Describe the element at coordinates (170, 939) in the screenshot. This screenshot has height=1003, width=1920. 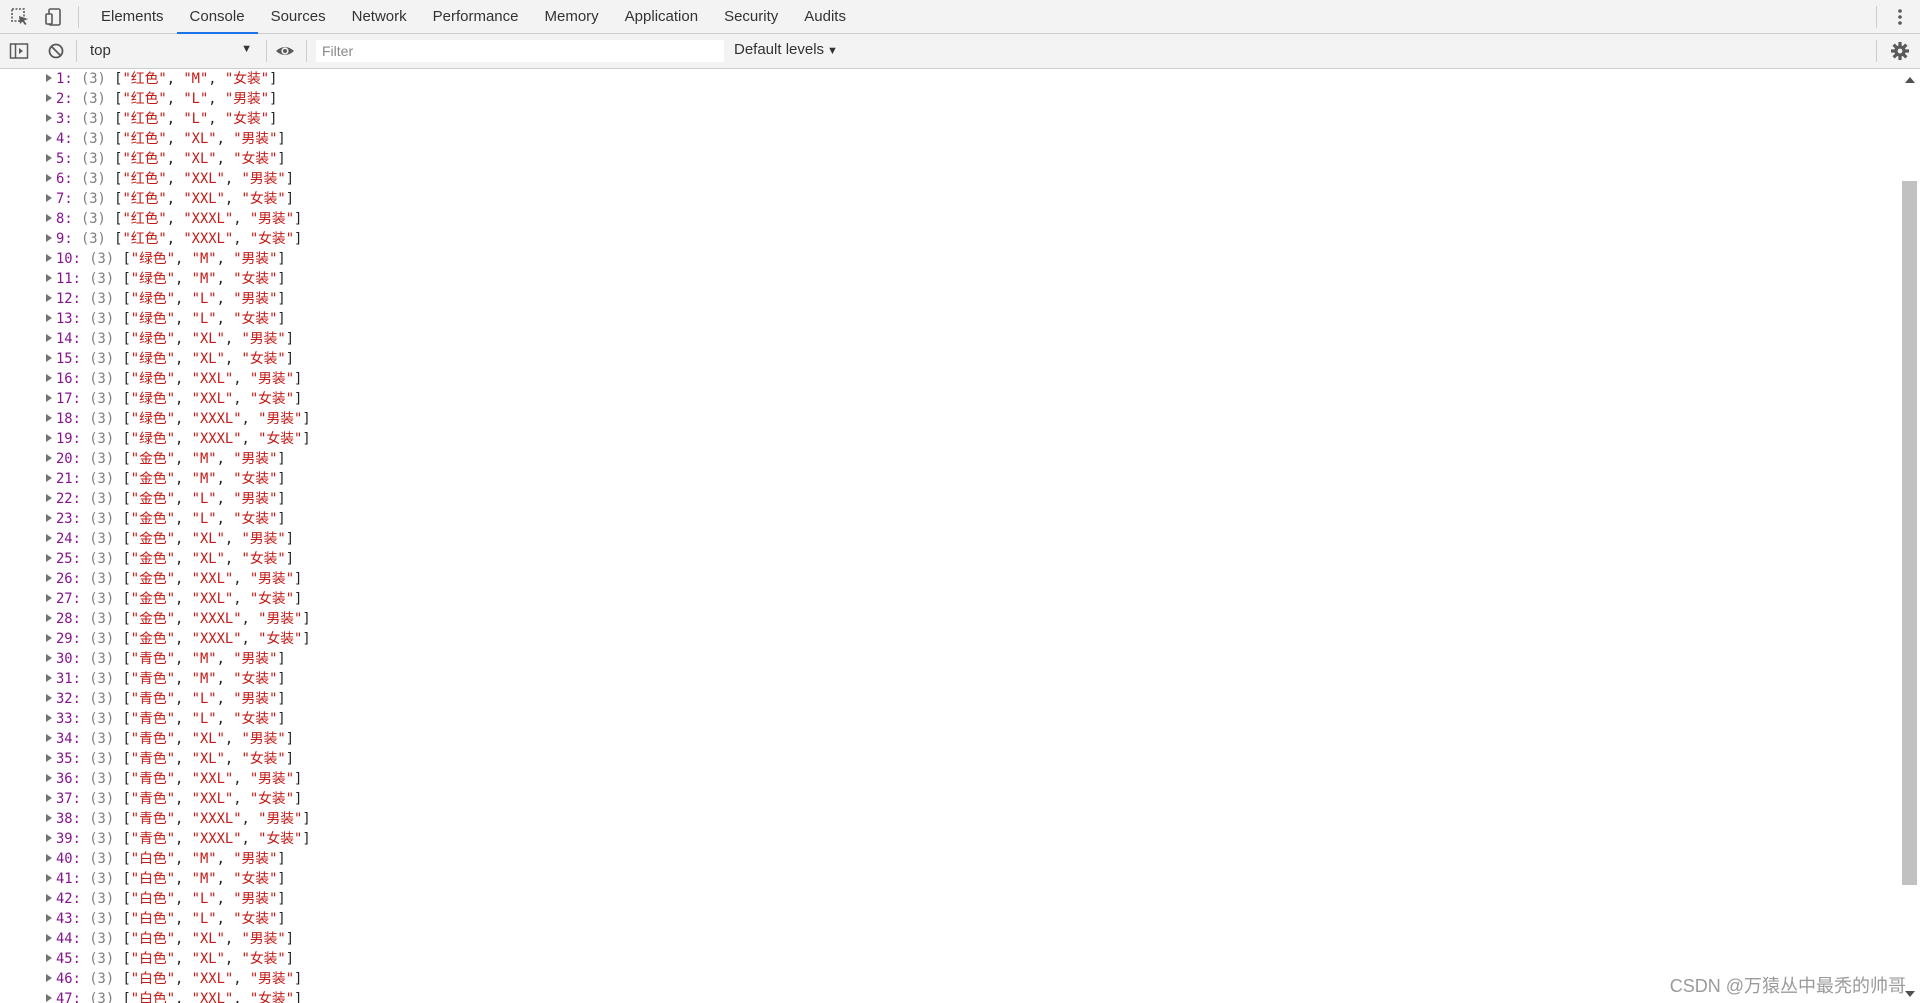
I see `console-log-row: 44: (3) ["白色", "XL", "男装"]` at that location.